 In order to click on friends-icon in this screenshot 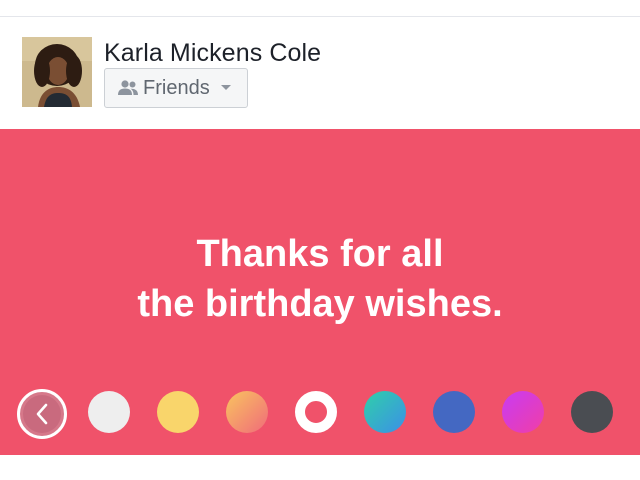, I will do `click(128, 88)`.